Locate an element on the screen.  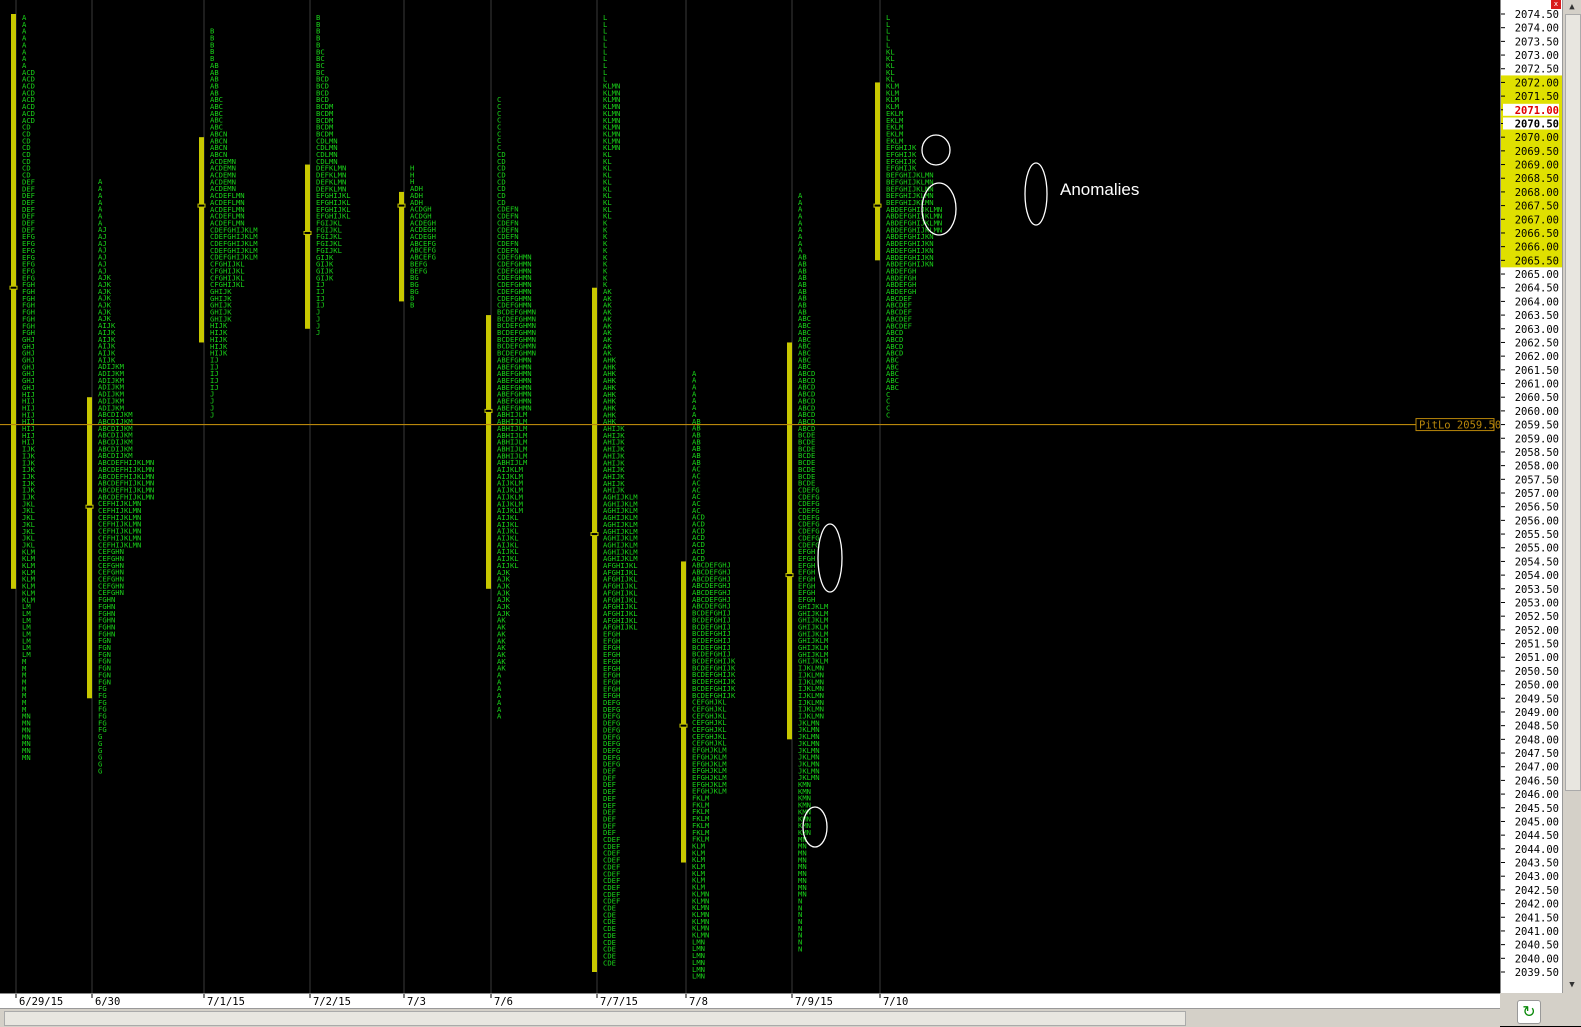
date-label: 7/1/15 is located at coordinates (226, 1002).